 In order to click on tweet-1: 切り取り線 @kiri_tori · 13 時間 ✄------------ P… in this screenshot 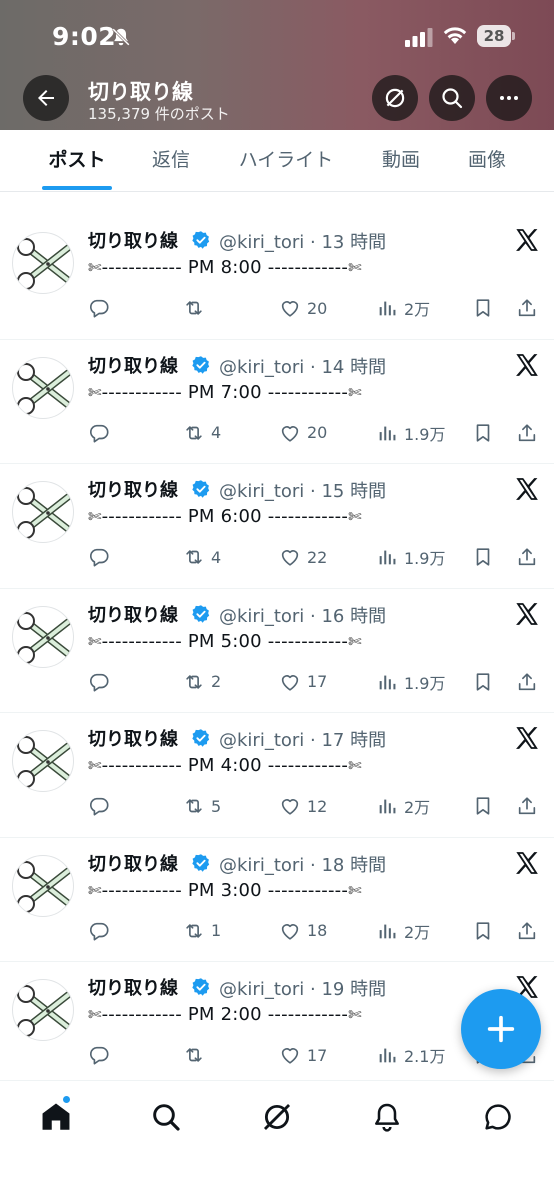, I will do `click(277, 277)`.